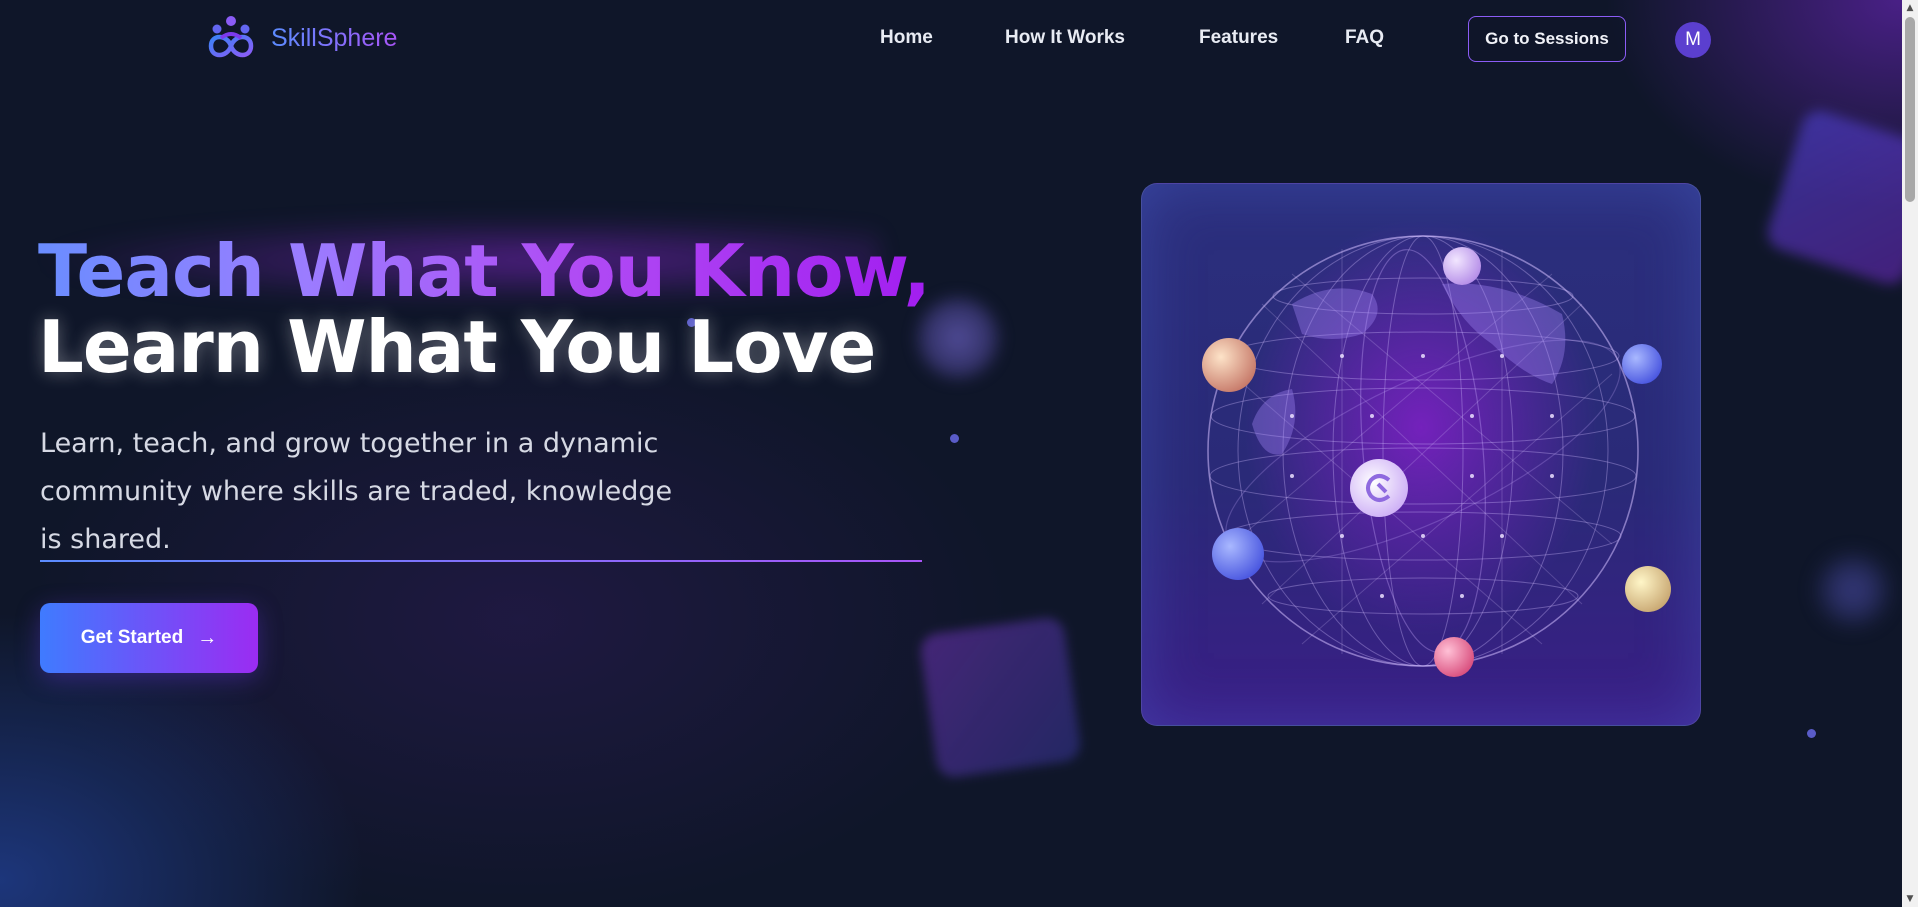 This screenshot has height=907, width=1918. I want to click on get-started-button: Get Started →, so click(149, 638).